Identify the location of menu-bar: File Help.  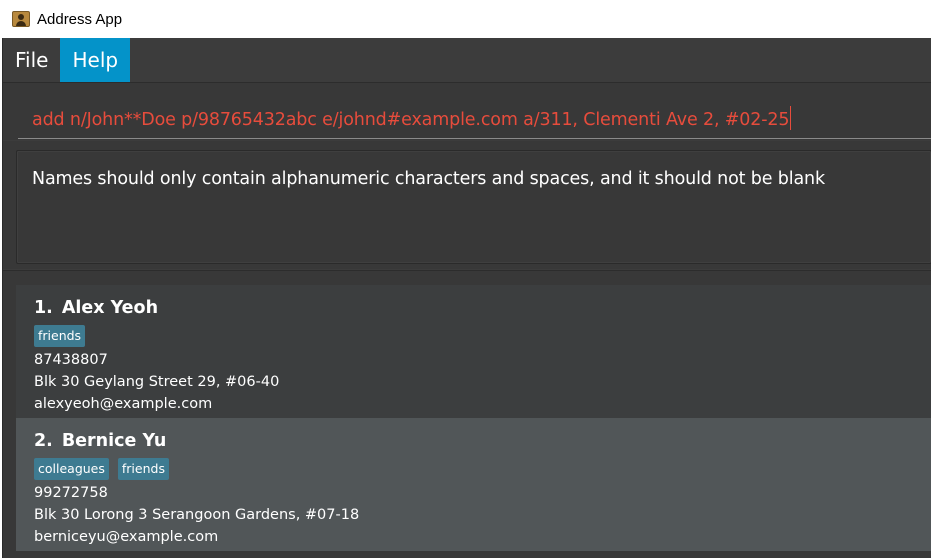
(467, 60).